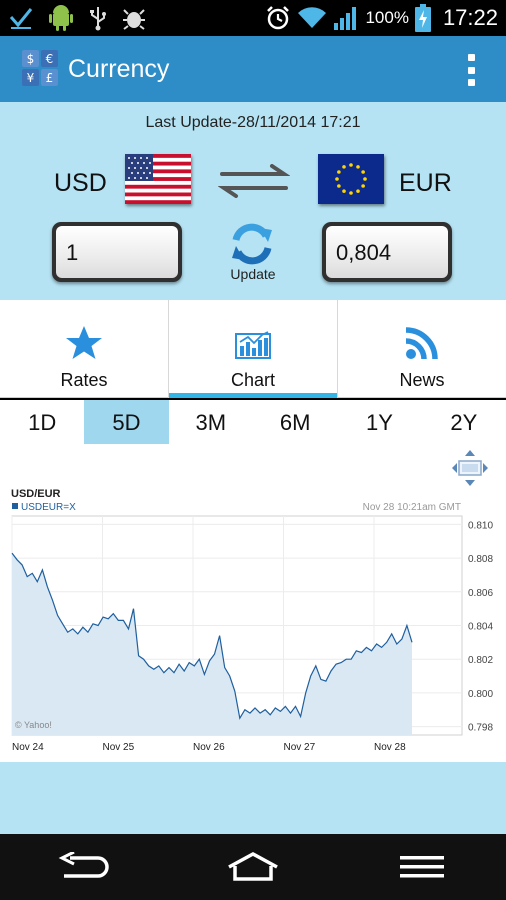 The height and width of the screenshot is (900, 506). Describe the element at coordinates (134, 19) in the screenshot. I see `debug-bug-icon` at that location.